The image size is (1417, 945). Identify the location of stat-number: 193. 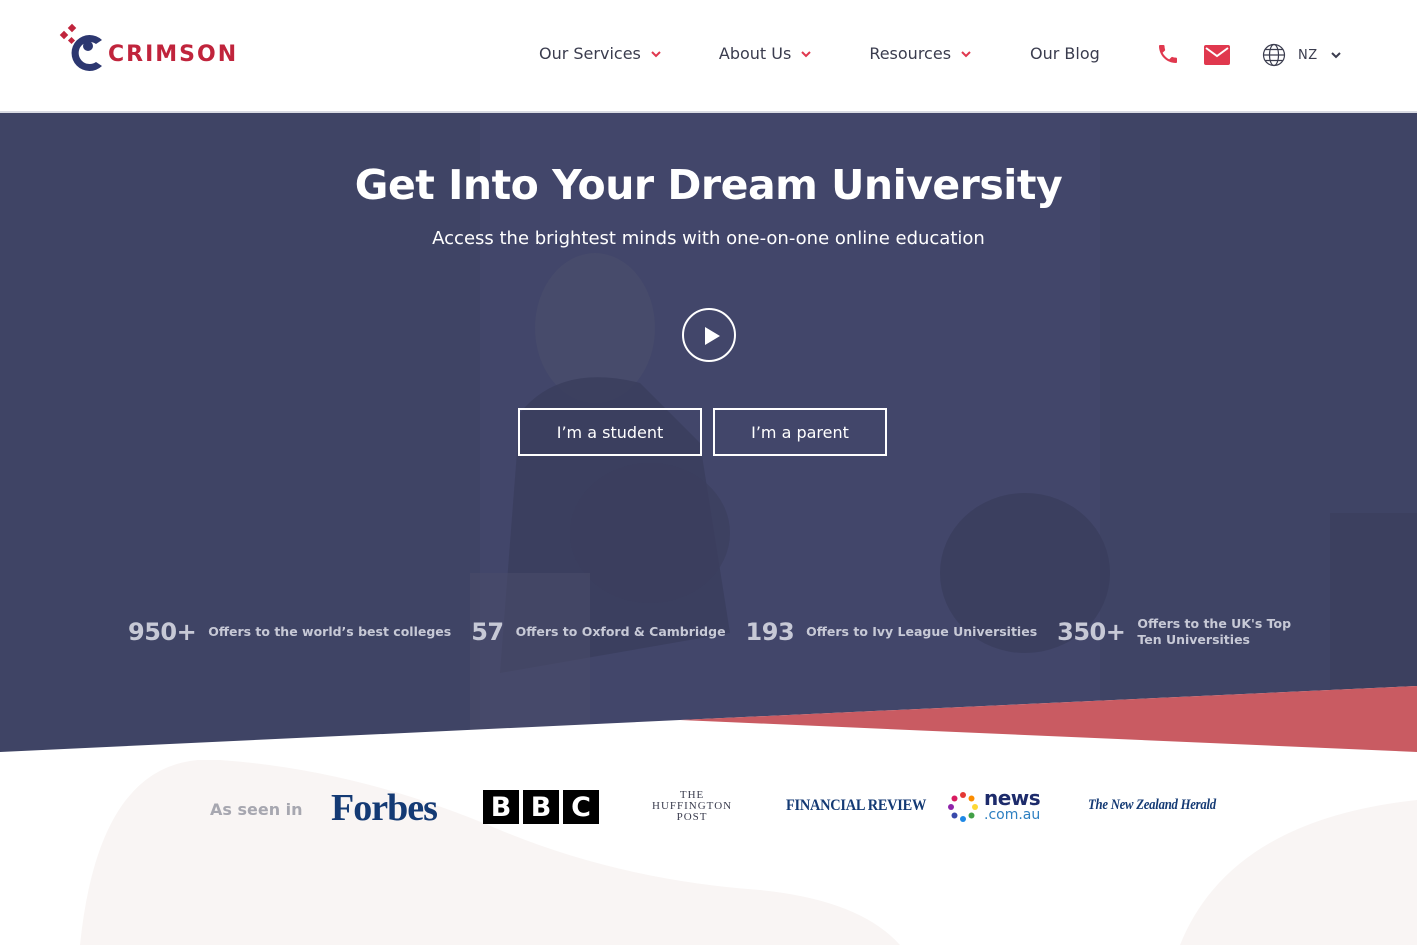
(770, 632).